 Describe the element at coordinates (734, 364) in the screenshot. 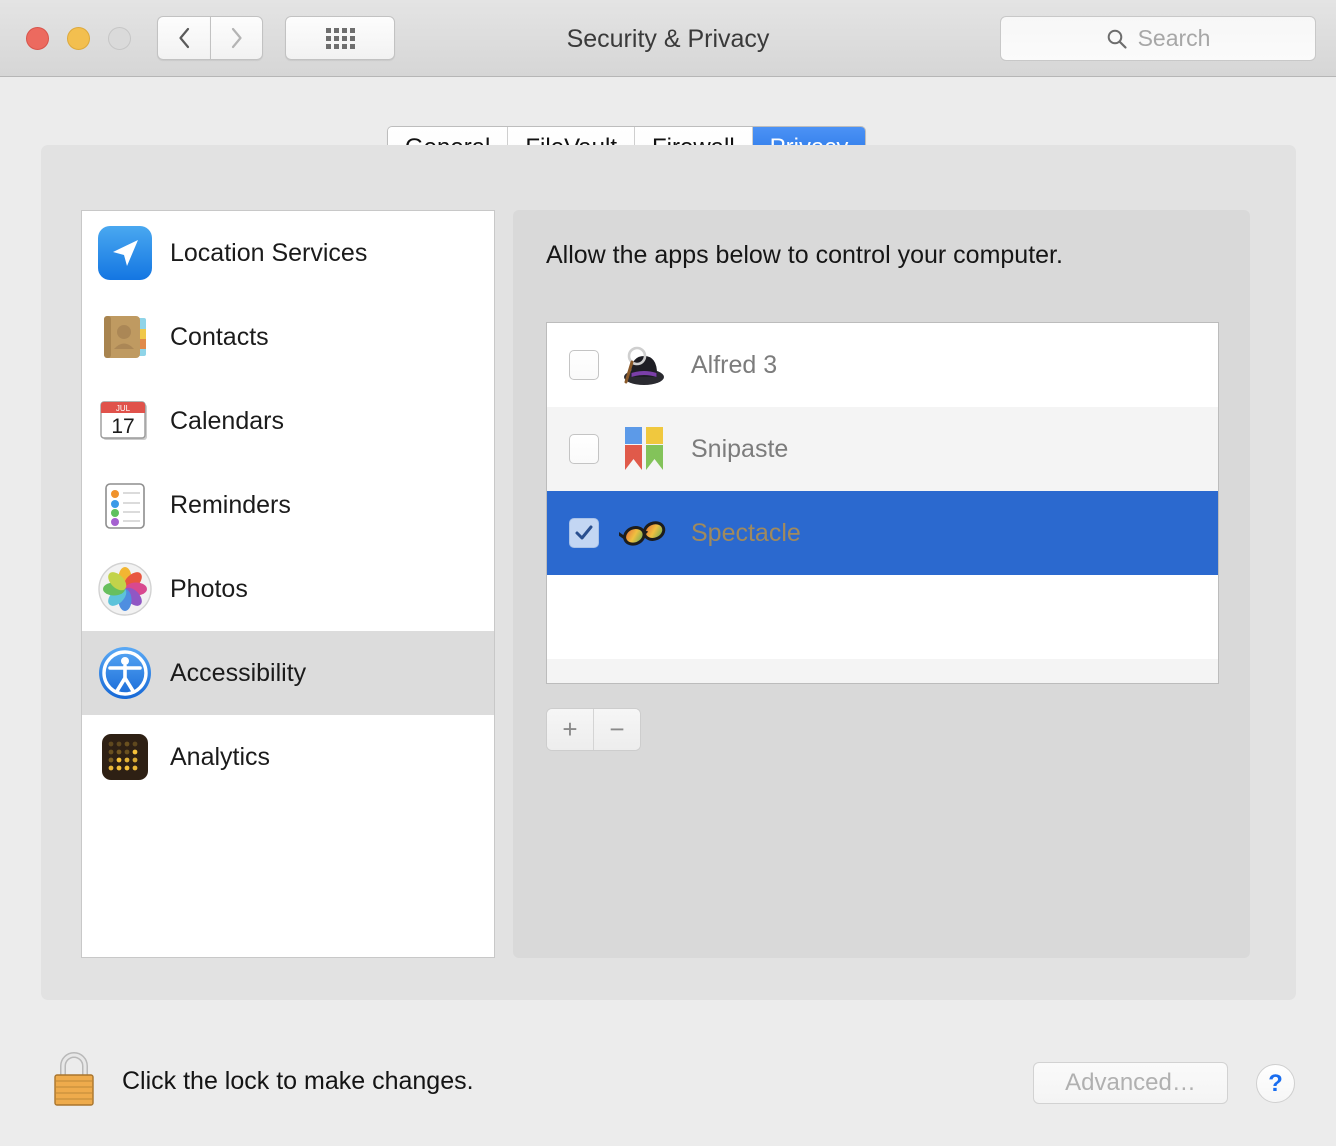

I see `app-name: Alfred 3` at that location.